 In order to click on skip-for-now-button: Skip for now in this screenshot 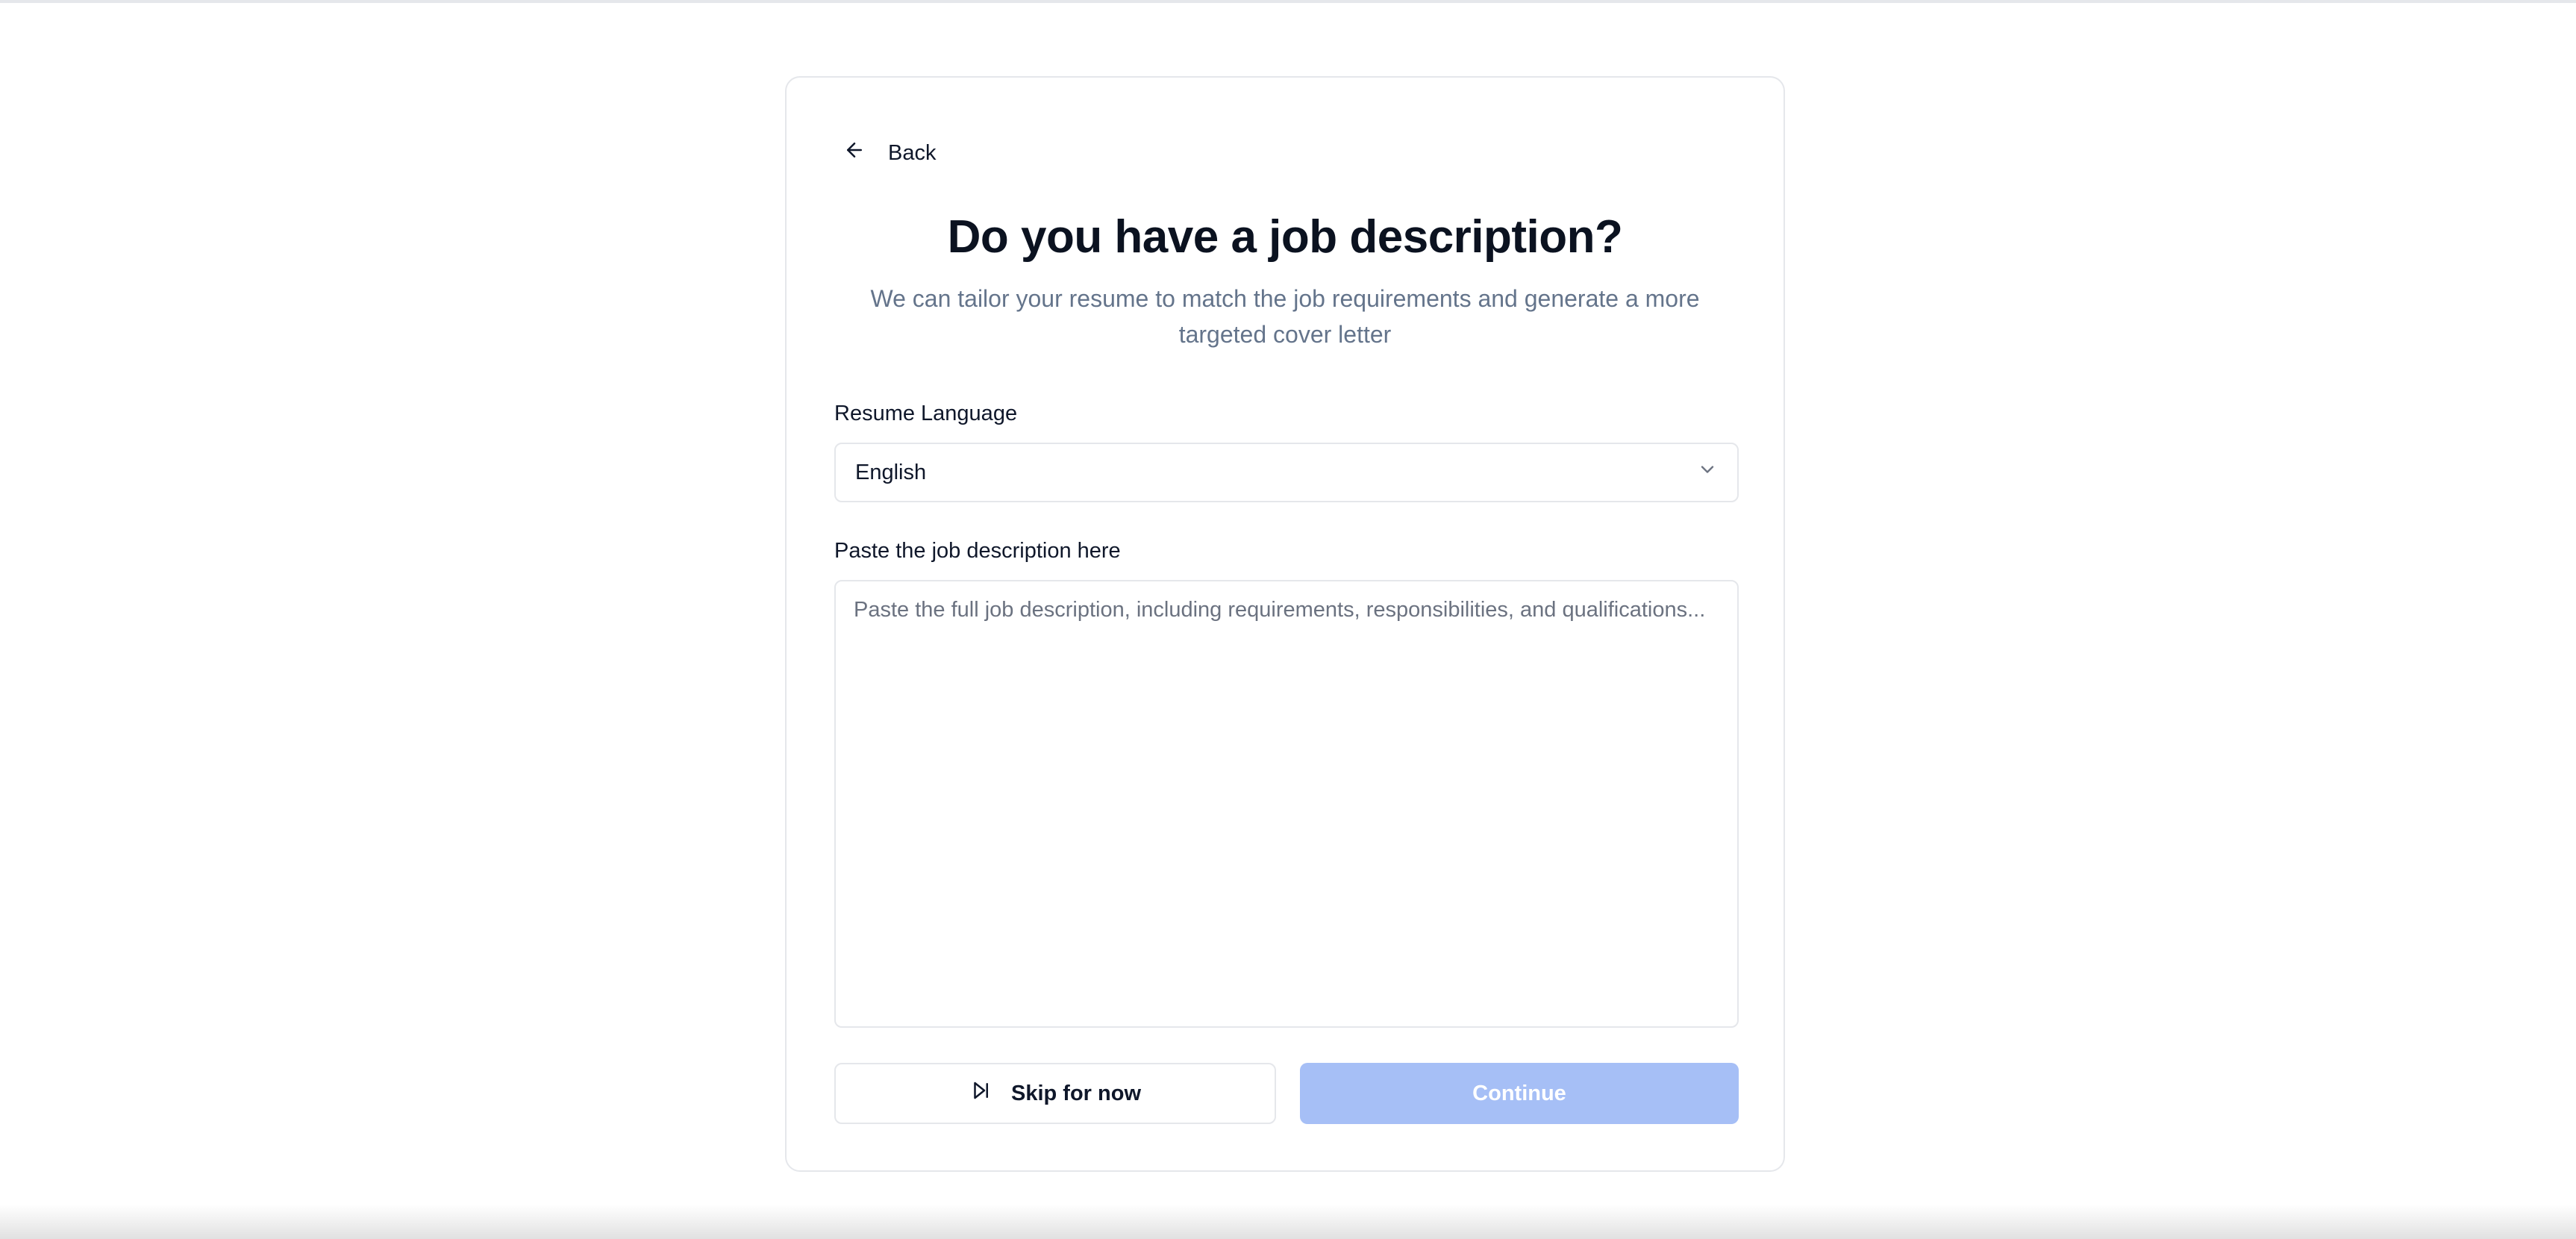, I will do `click(1055, 1093)`.